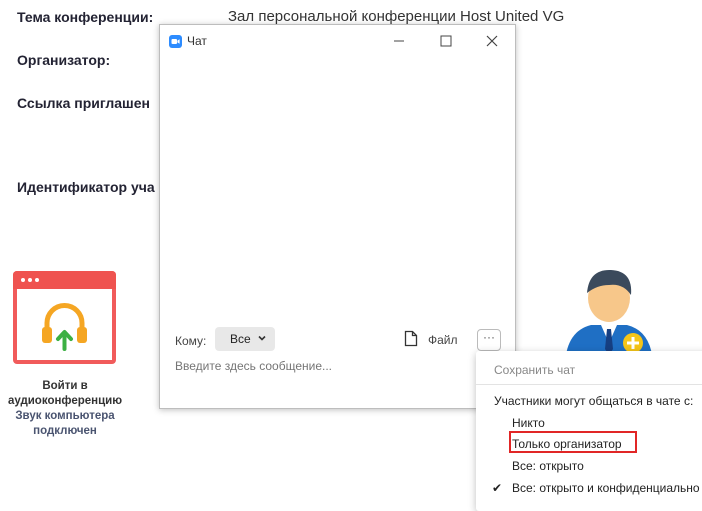 This screenshot has width=702, height=511. Describe the element at coordinates (399, 41) in the screenshot. I see `minimize-icon` at that location.